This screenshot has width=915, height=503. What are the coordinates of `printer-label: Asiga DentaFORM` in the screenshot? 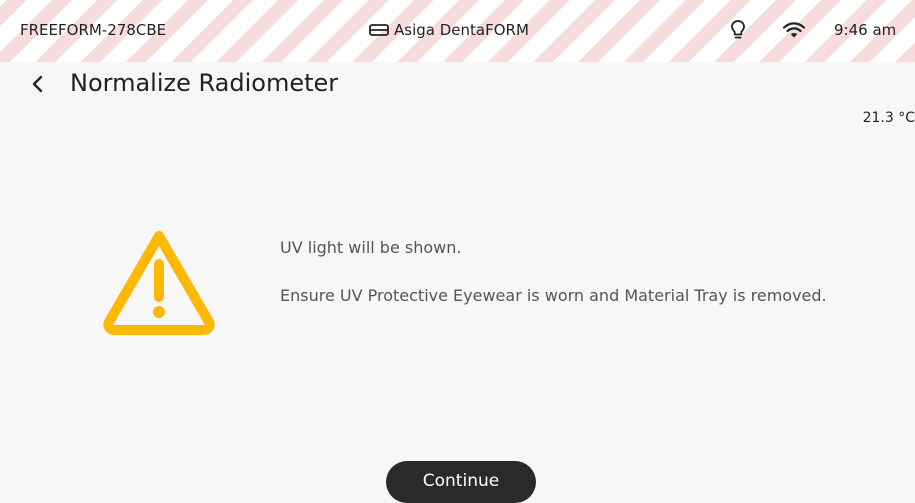 It's located at (448, 30).